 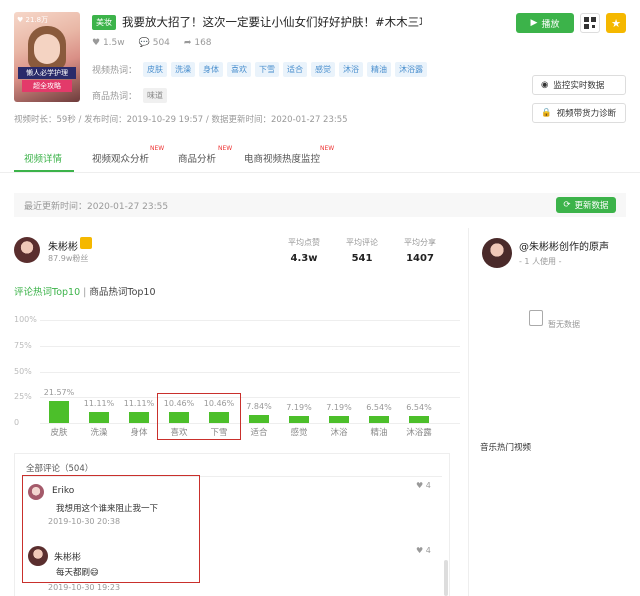 What do you see at coordinates (497, 253) in the screenshot?
I see `sound-avatar` at bounding box center [497, 253].